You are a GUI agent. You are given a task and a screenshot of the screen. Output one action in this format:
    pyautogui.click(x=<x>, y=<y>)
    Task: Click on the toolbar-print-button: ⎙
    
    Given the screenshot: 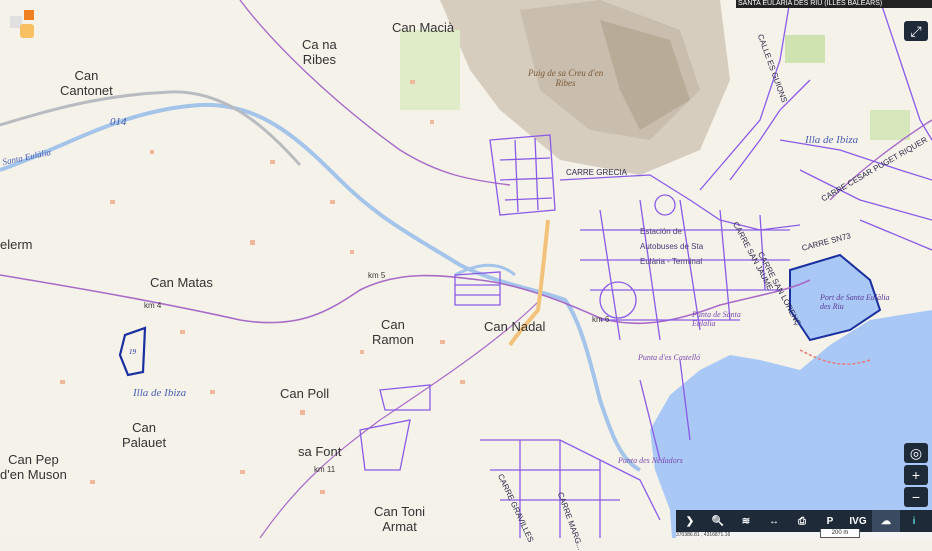 What is the action you would take?
    pyautogui.click(x=802, y=521)
    